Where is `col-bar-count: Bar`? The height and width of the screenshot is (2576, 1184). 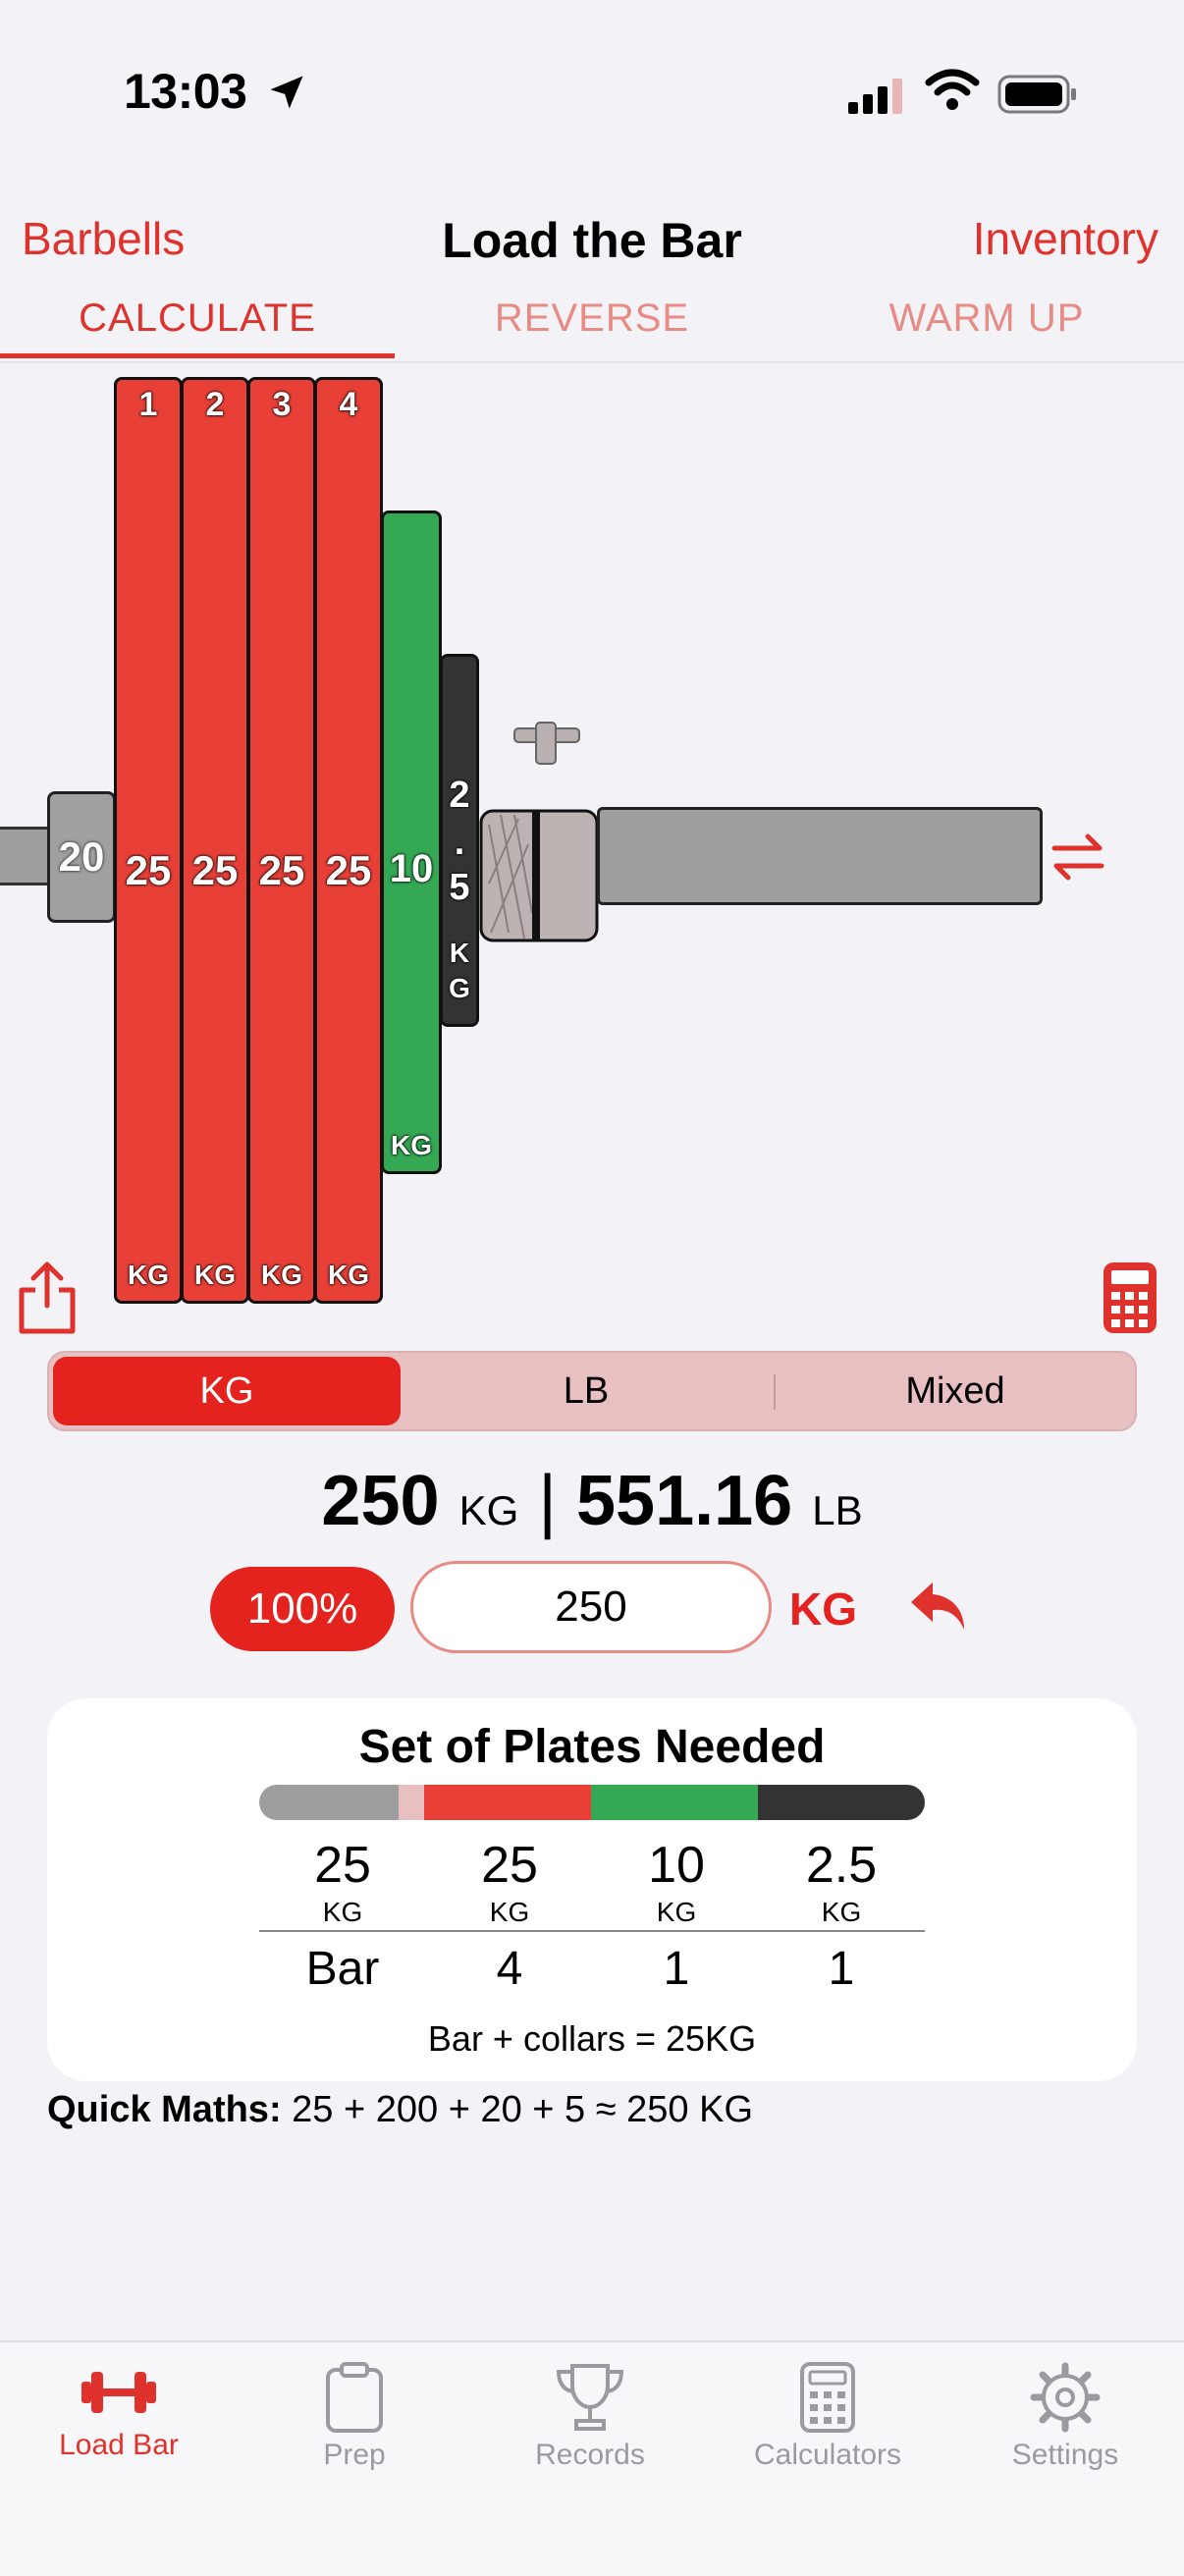
col-bar-count: Bar is located at coordinates (343, 1969).